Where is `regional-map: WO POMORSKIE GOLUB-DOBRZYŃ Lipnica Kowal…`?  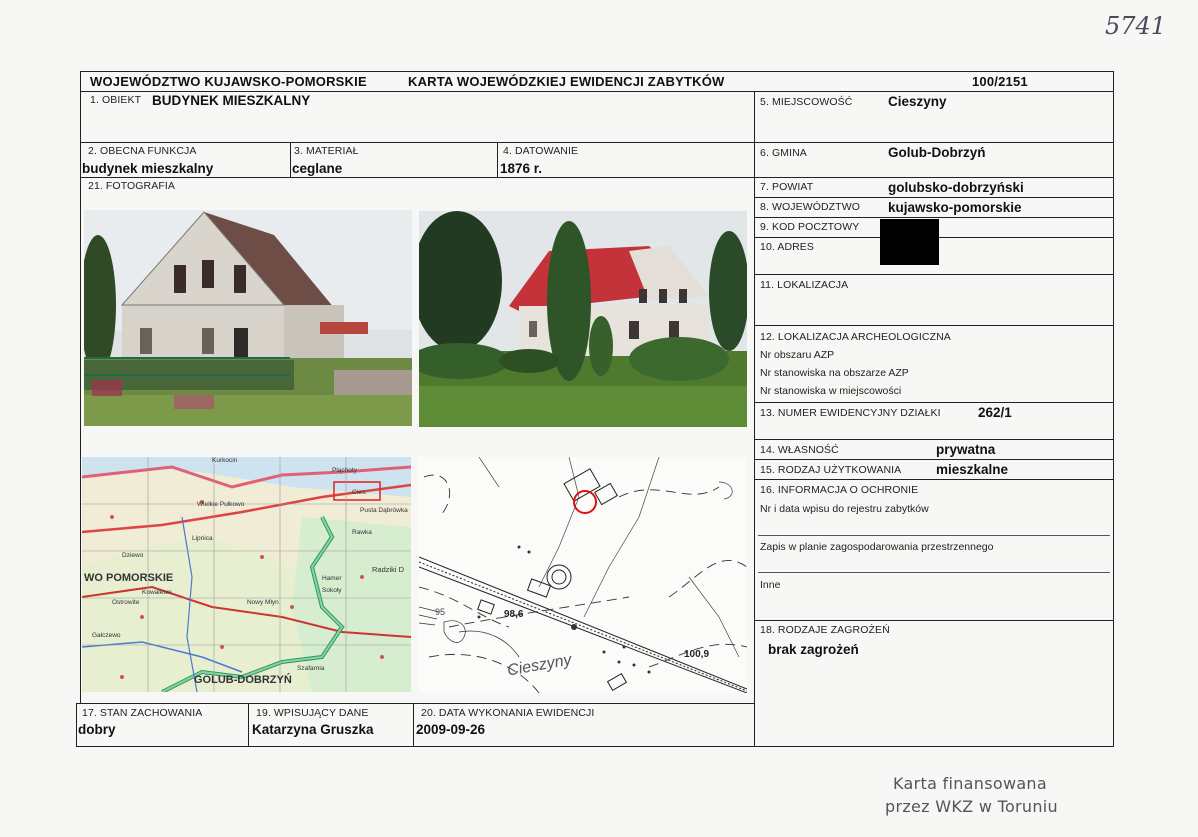
regional-map: WO POMORSKIE GOLUB-DOBRZYŃ Lipnica Kowal… is located at coordinates (246, 574).